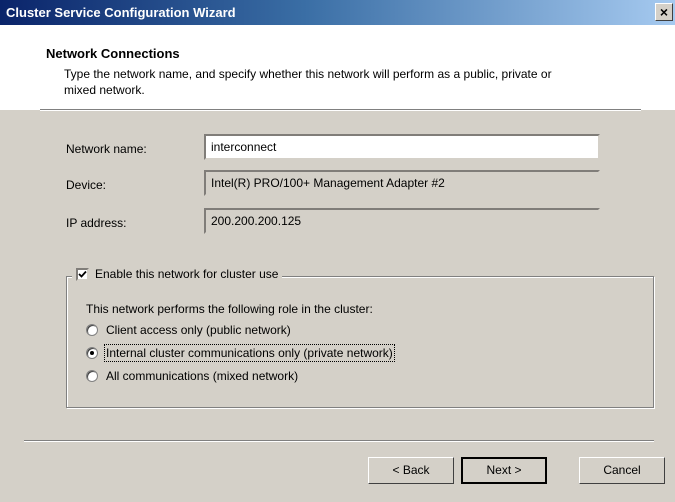 This screenshot has width=675, height=502. What do you see at coordinates (96, 223) in the screenshot?
I see `ip-address-label: IP address:` at bounding box center [96, 223].